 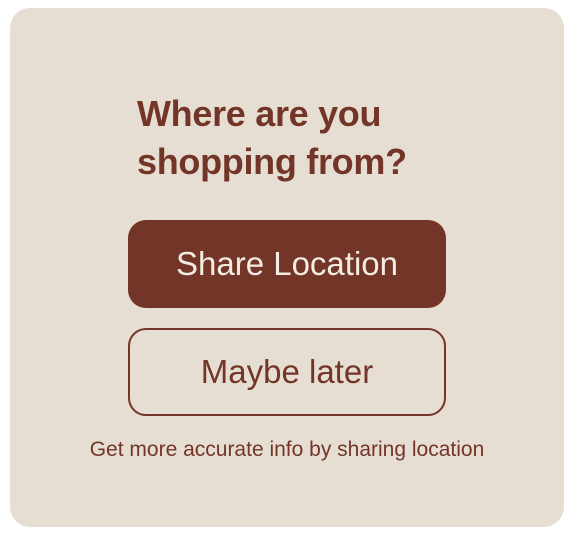 I want to click on dialog-title-line-1: Where are you, so click(x=259, y=113).